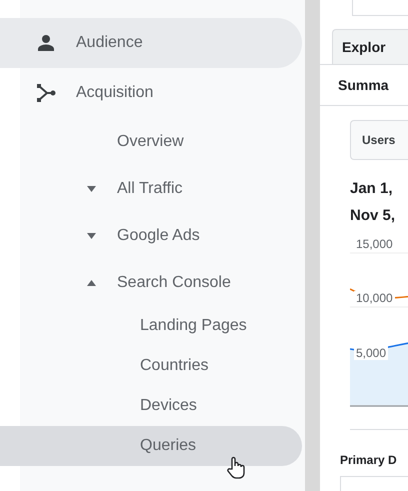  I want to click on chart-baseline, so click(379, 406).